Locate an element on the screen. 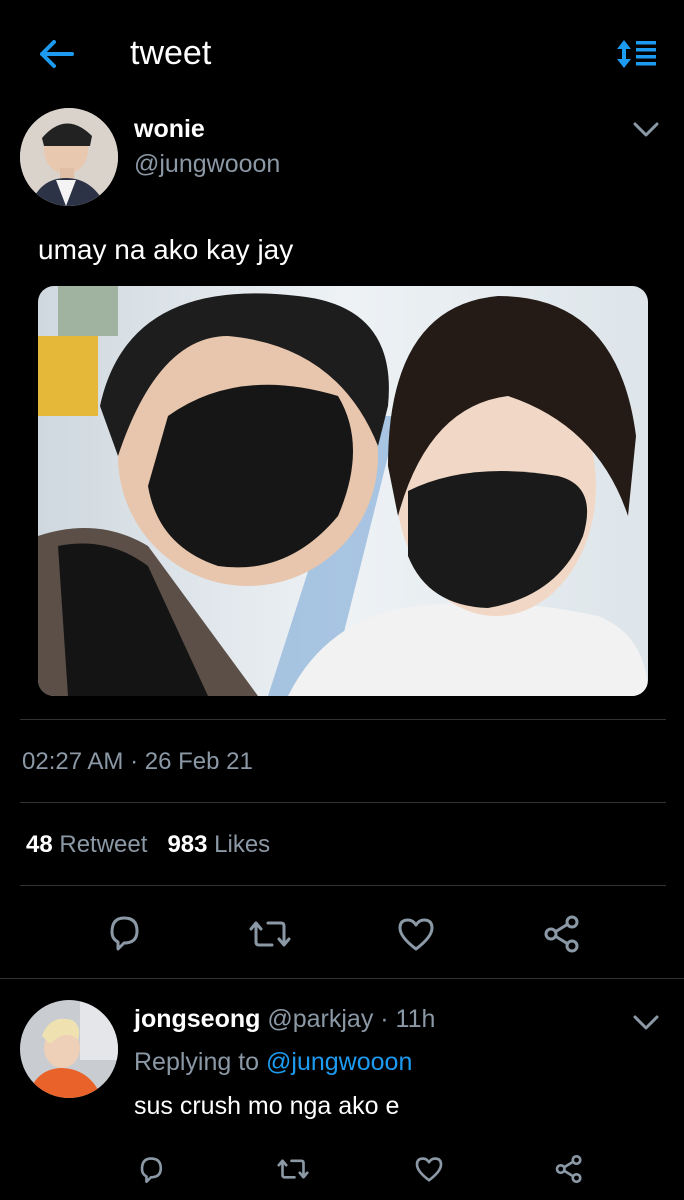  tweet-stats: 48 Retweet 983 Likes is located at coordinates (148, 845).